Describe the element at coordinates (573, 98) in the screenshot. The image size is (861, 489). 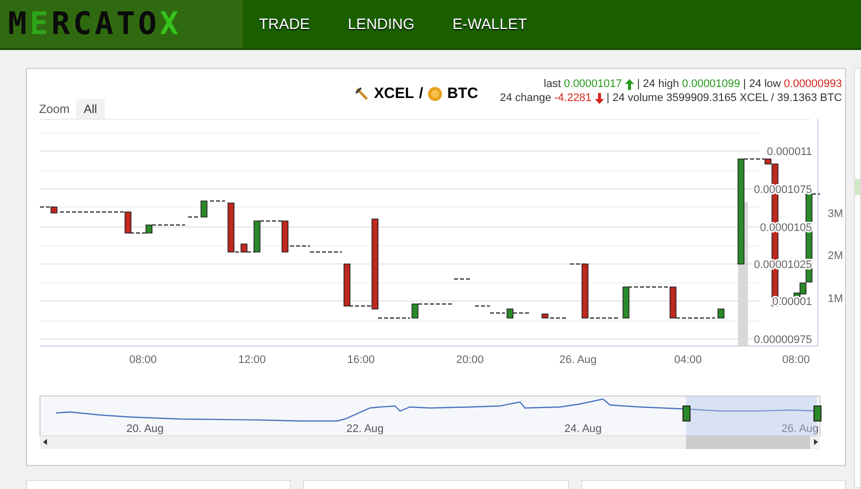
I see `stat-value: -4.2281` at that location.